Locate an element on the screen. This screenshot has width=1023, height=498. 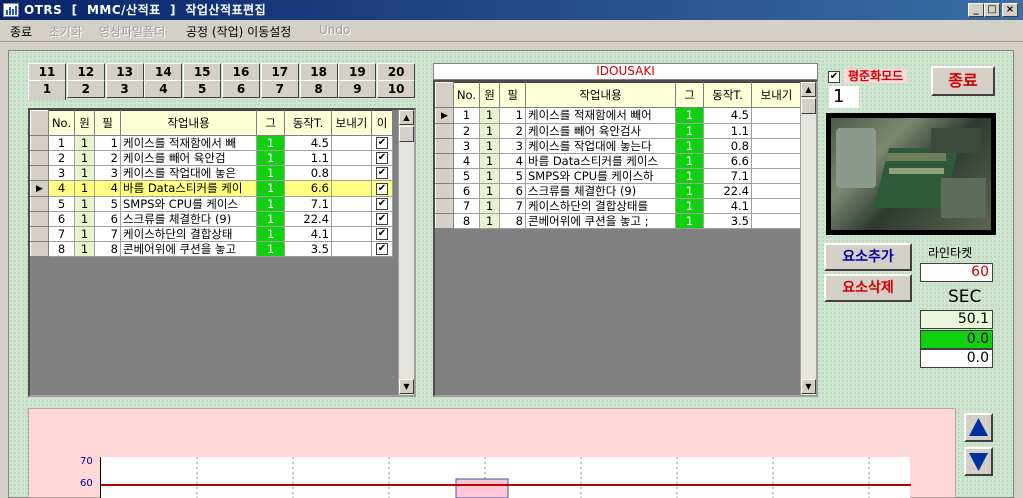
time-cell: 6.6 is located at coordinates (727, 161).